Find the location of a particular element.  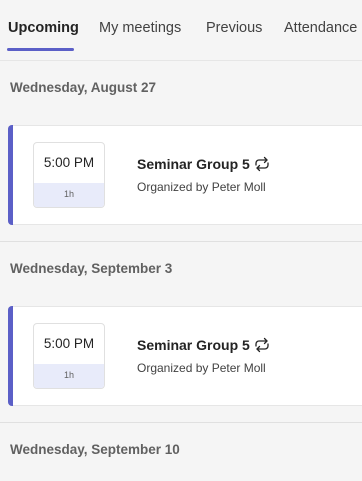

date-header-1: Wednesday, August 27 is located at coordinates (83, 87).